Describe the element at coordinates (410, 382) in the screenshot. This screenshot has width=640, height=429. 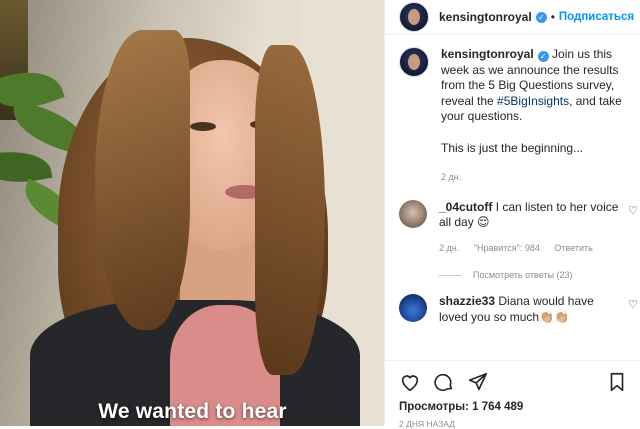
I see `heart-icon` at that location.